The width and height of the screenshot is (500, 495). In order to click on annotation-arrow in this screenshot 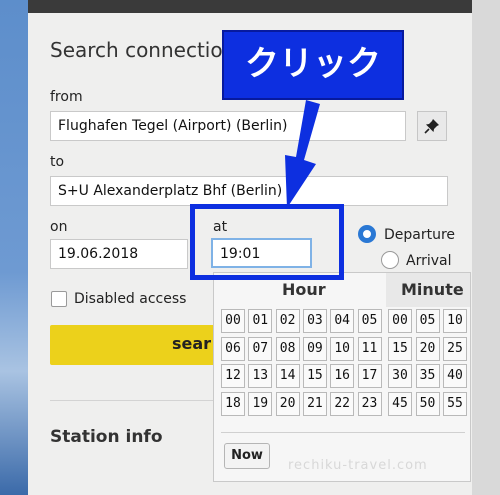, I will do `click(302, 154)`.